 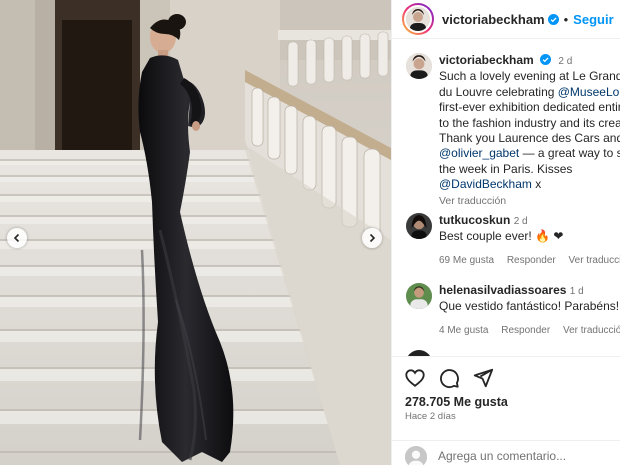 I want to click on default-avatar-icon, so click(x=416, y=455).